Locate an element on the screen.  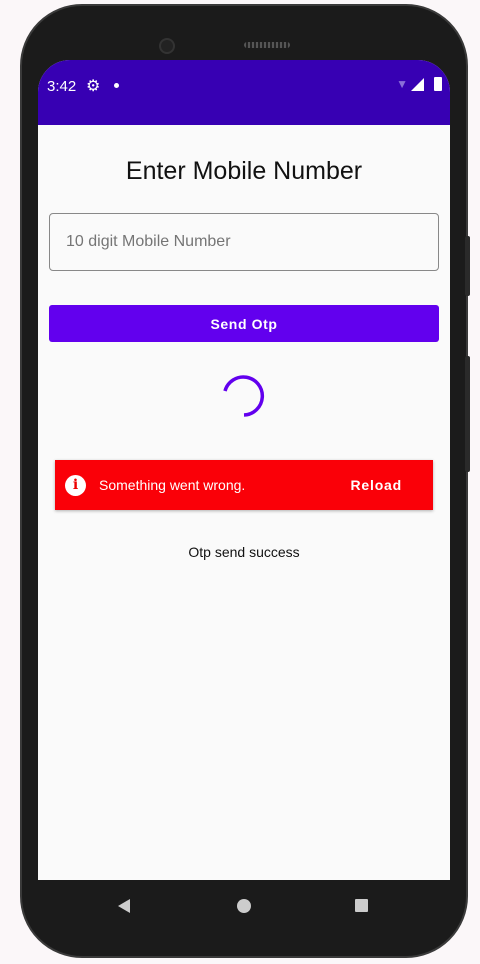
gear-icon: ⚙ is located at coordinates (93, 86).